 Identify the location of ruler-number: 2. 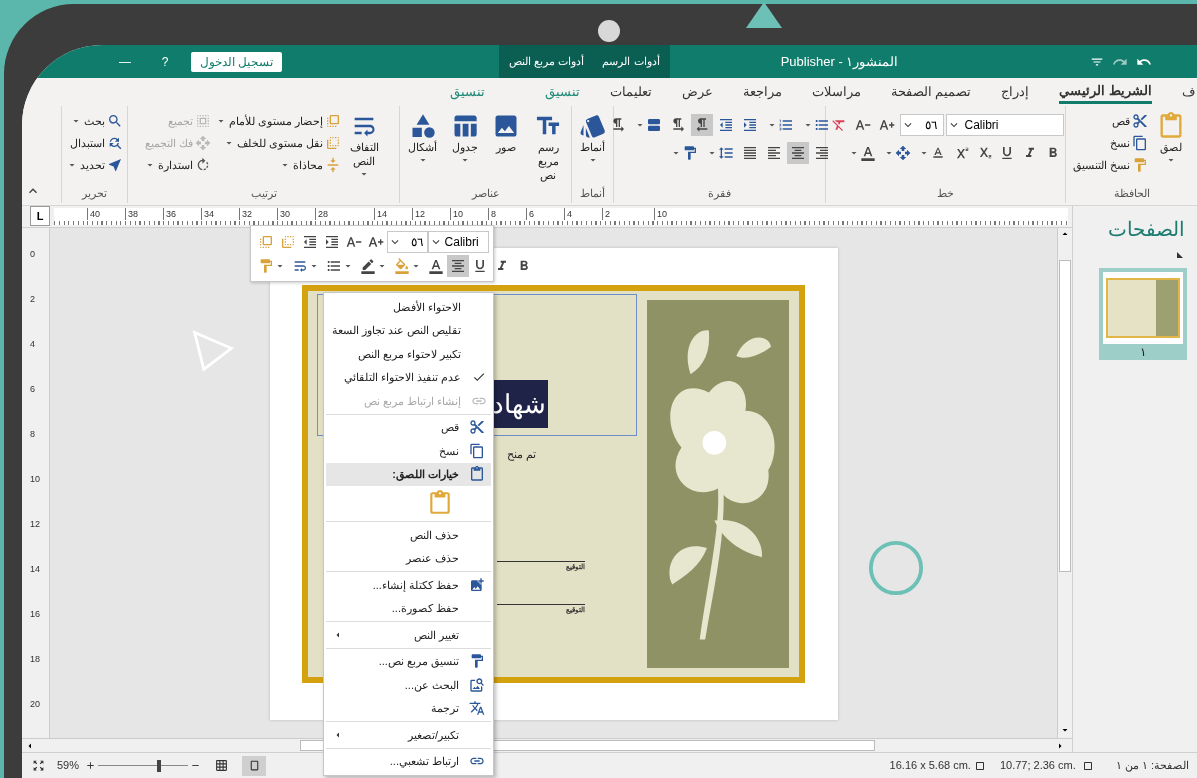
(33, 300).